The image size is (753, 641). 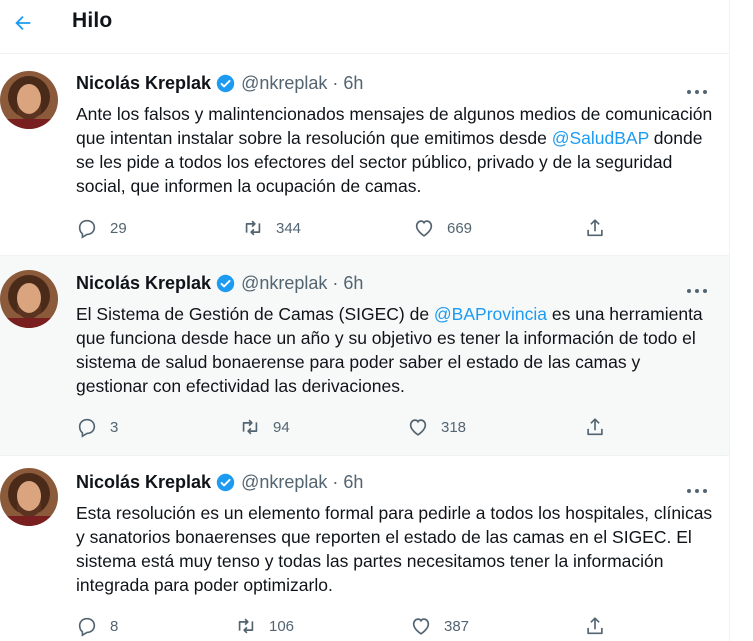 What do you see at coordinates (92, 20) in the screenshot?
I see `page-title: Hilo` at bounding box center [92, 20].